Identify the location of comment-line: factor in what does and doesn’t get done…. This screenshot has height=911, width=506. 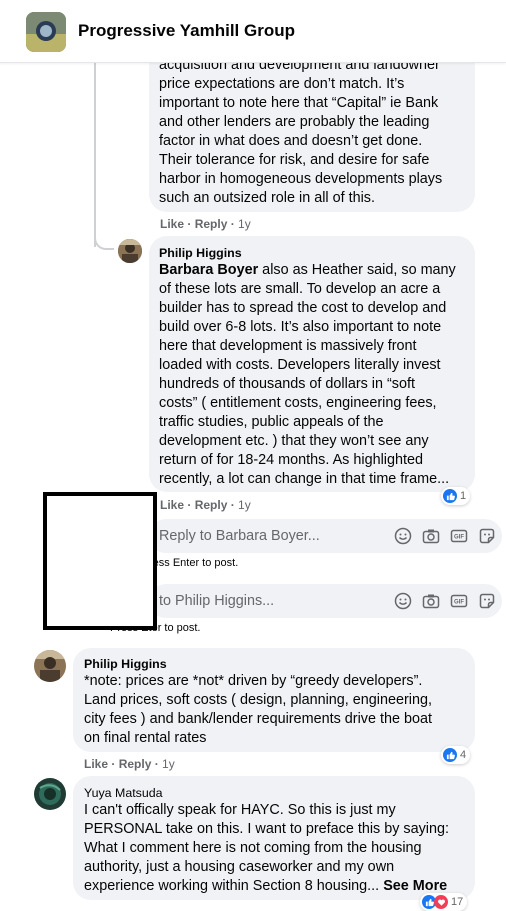
(291, 141).